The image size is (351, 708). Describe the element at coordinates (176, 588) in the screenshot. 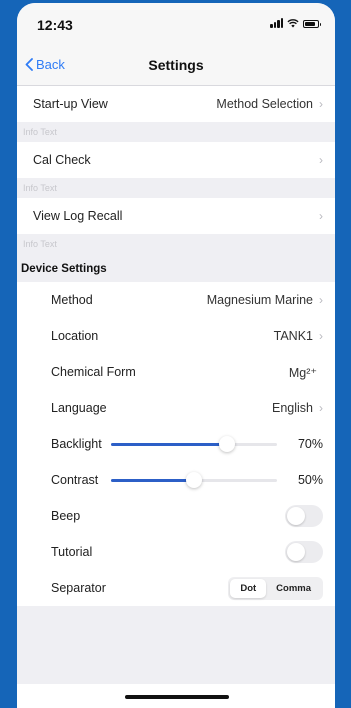

I see `separator-row: Separator Dot Comma` at that location.